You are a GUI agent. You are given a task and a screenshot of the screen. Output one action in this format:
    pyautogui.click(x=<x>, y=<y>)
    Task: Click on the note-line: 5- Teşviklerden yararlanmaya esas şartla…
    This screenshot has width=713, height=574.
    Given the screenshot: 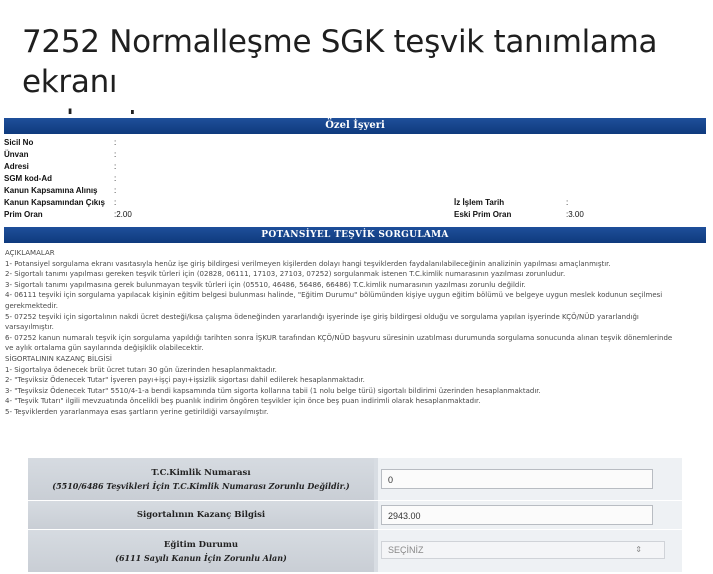 What is the action you would take?
    pyautogui.click(x=137, y=411)
    